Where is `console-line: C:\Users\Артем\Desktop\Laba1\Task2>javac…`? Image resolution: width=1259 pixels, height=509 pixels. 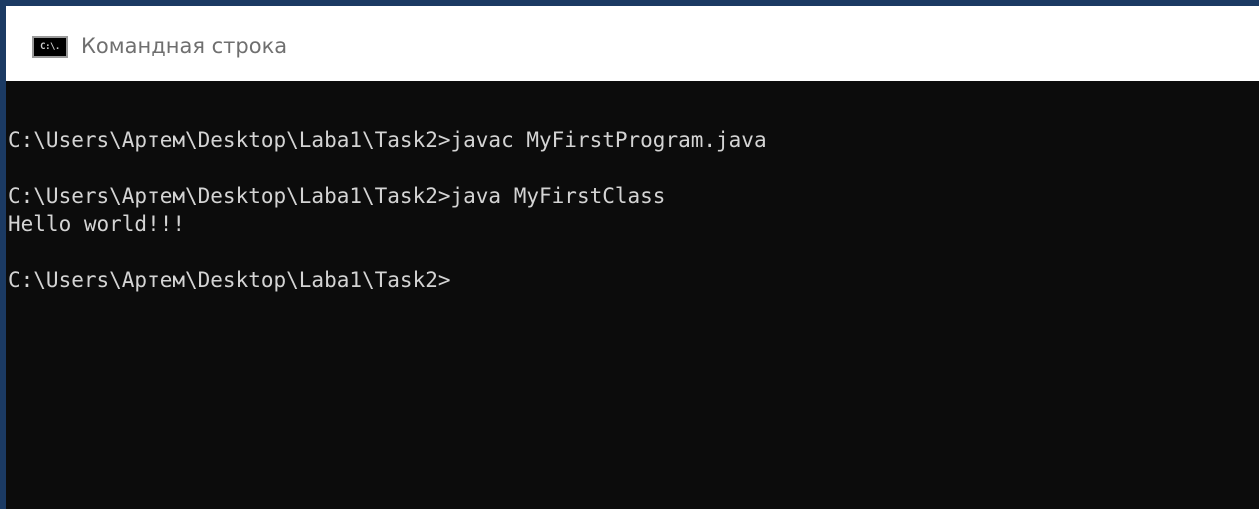 console-line: C:\Users\Артем\Desktop\Laba1\Task2>javac… is located at coordinates (387, 140).